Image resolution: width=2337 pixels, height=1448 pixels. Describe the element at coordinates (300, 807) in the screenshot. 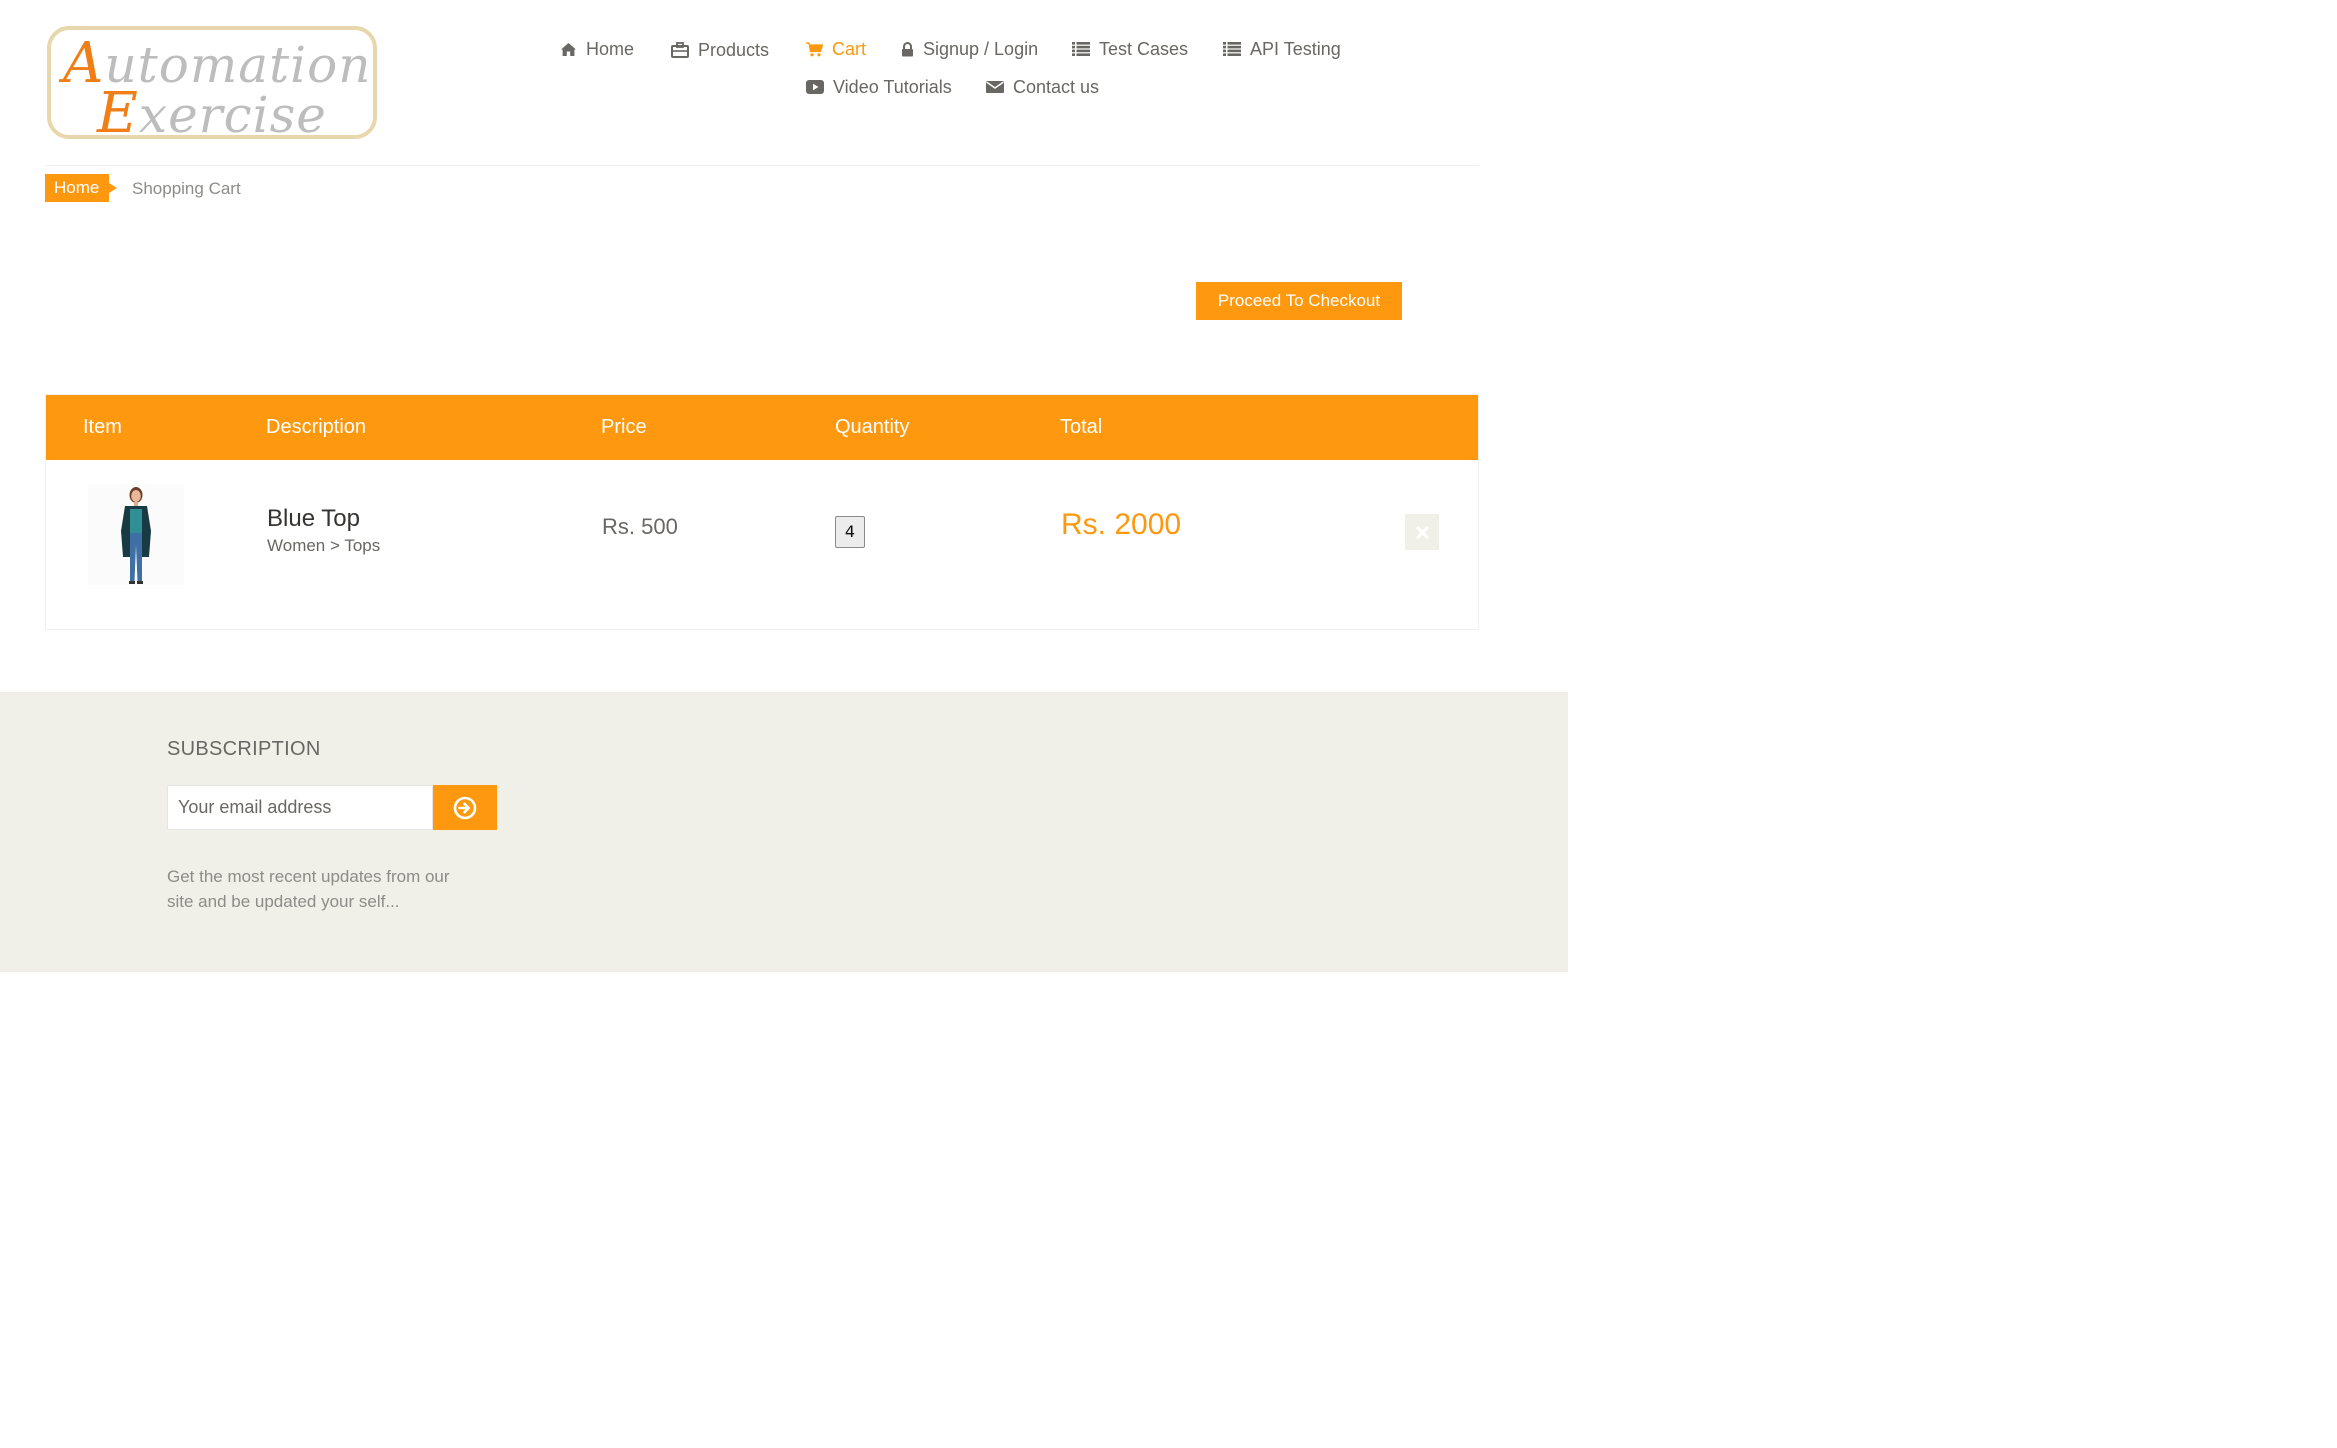

I see `subscribe-email-input` at that location.